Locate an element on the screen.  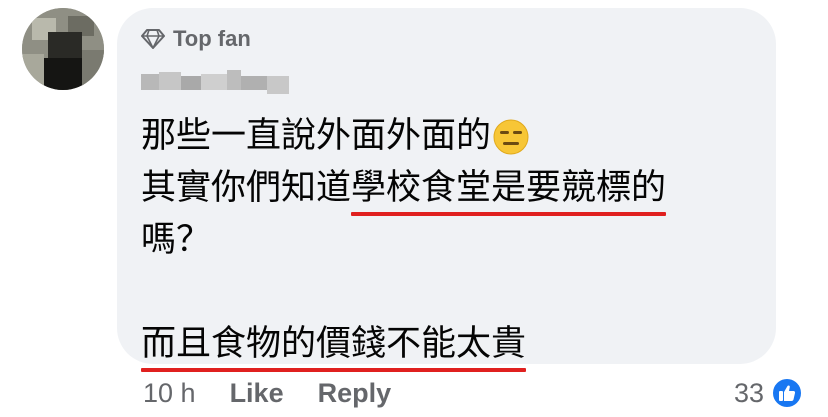
red-underlined-text: 而且食物的價錢不能太貴 is located at coordinates (334, 345).